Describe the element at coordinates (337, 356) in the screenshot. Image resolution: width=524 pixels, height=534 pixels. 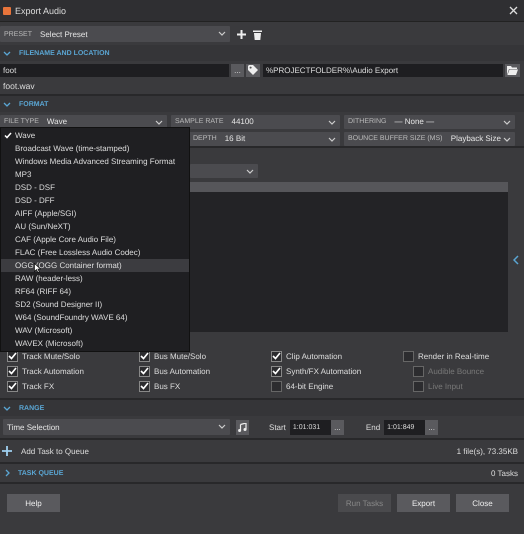
I see `checkbox: Clip Automation` at that location.